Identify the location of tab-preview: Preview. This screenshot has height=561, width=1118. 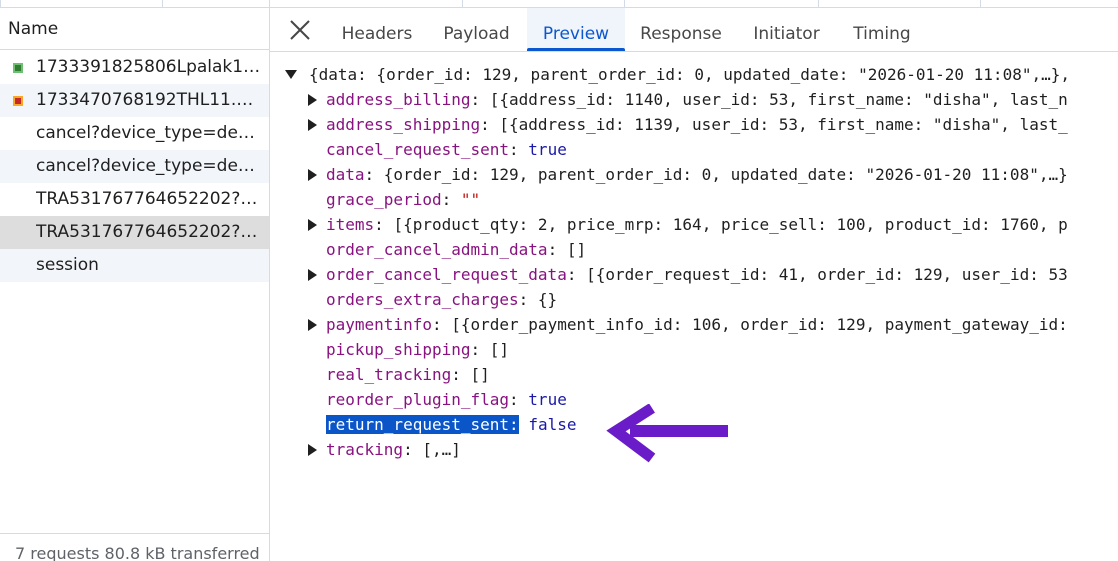
(576, 29).